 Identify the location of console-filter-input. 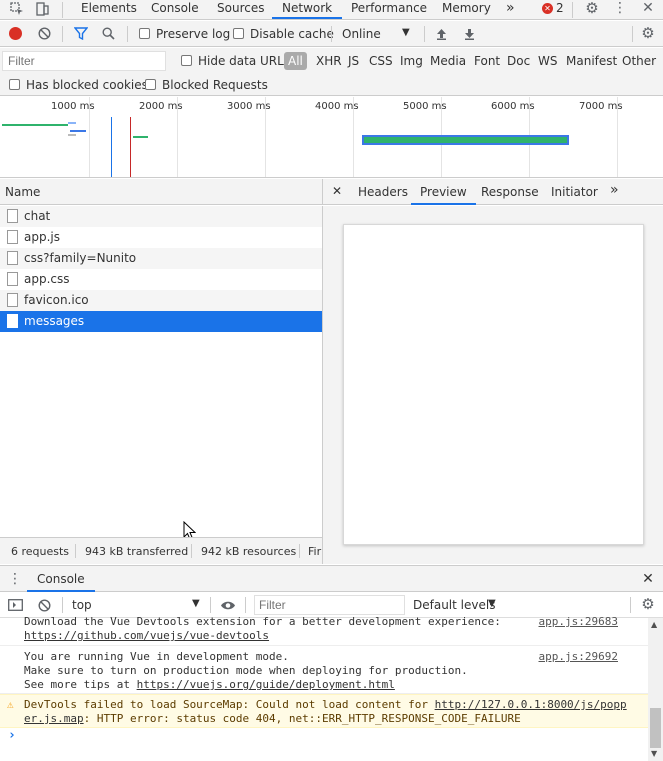
(329, 605).